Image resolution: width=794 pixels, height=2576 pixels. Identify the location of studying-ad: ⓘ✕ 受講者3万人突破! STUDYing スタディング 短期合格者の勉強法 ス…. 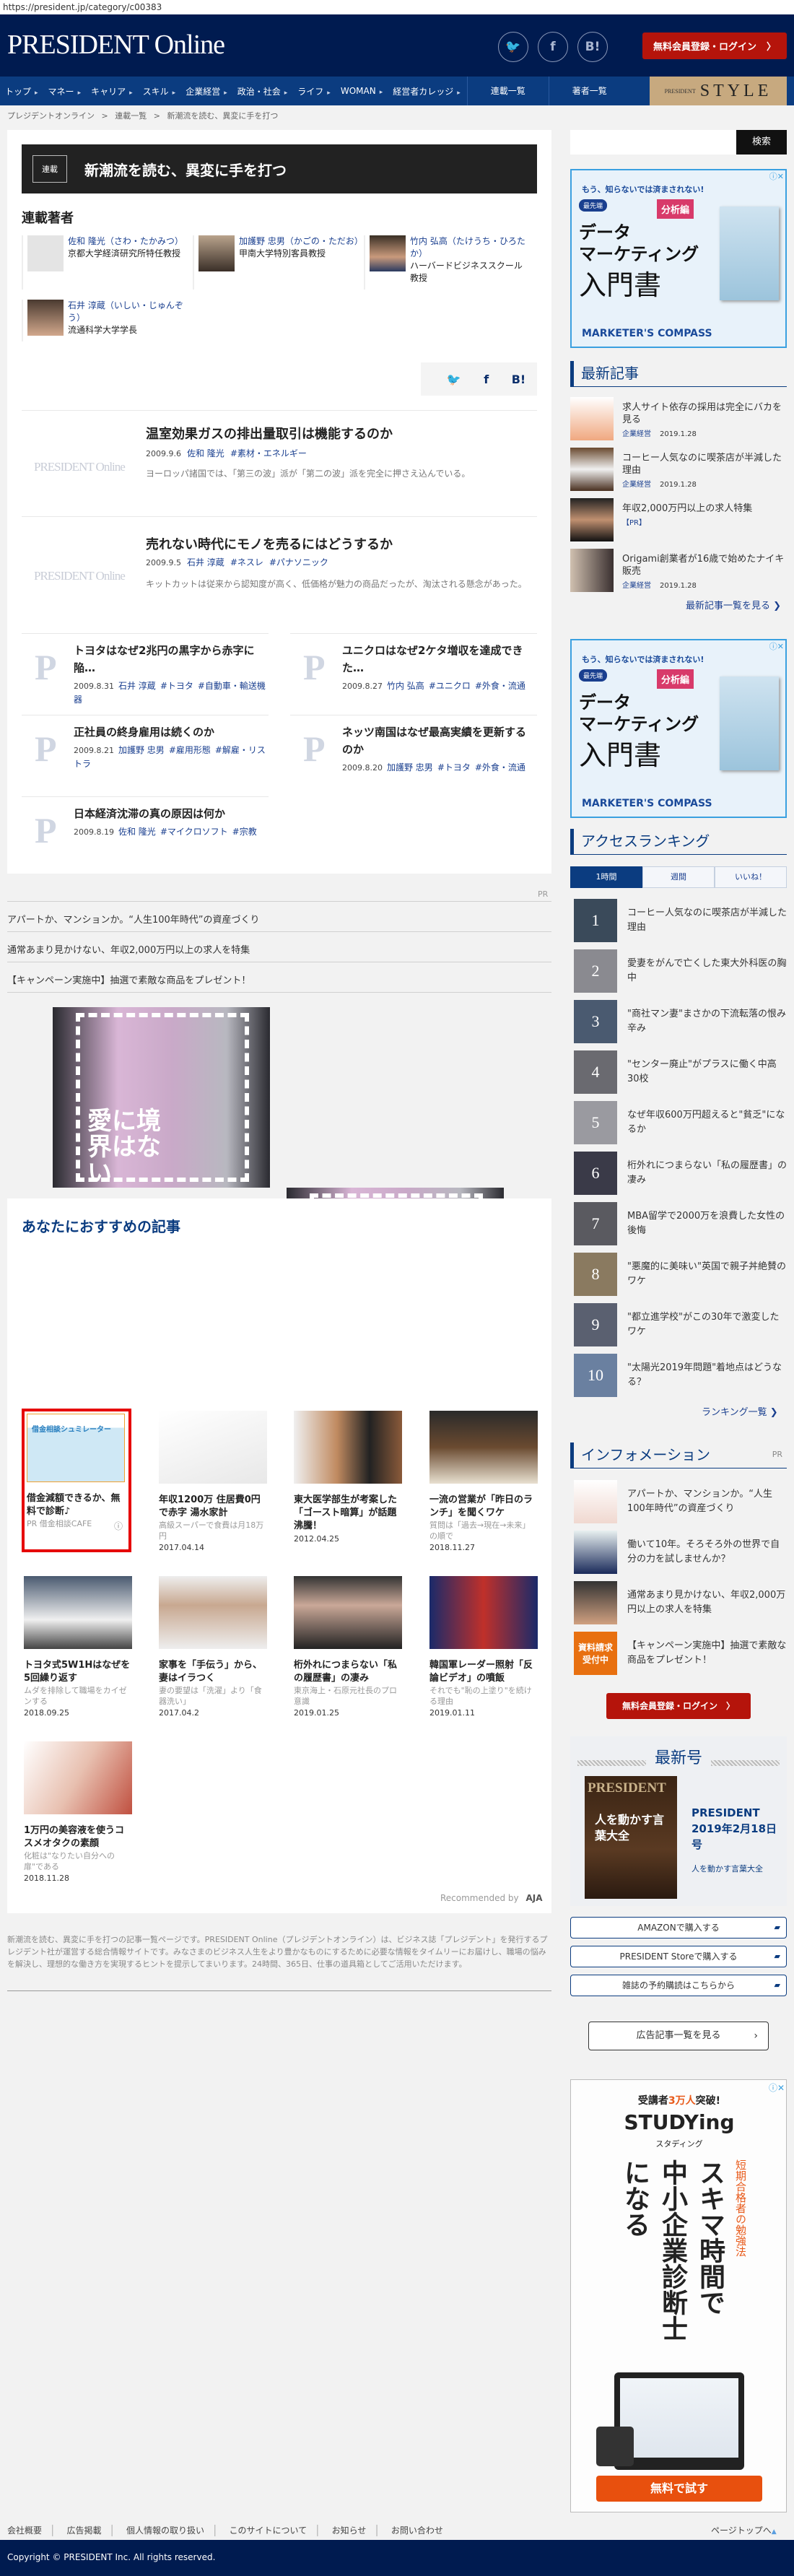
(678, 2295).